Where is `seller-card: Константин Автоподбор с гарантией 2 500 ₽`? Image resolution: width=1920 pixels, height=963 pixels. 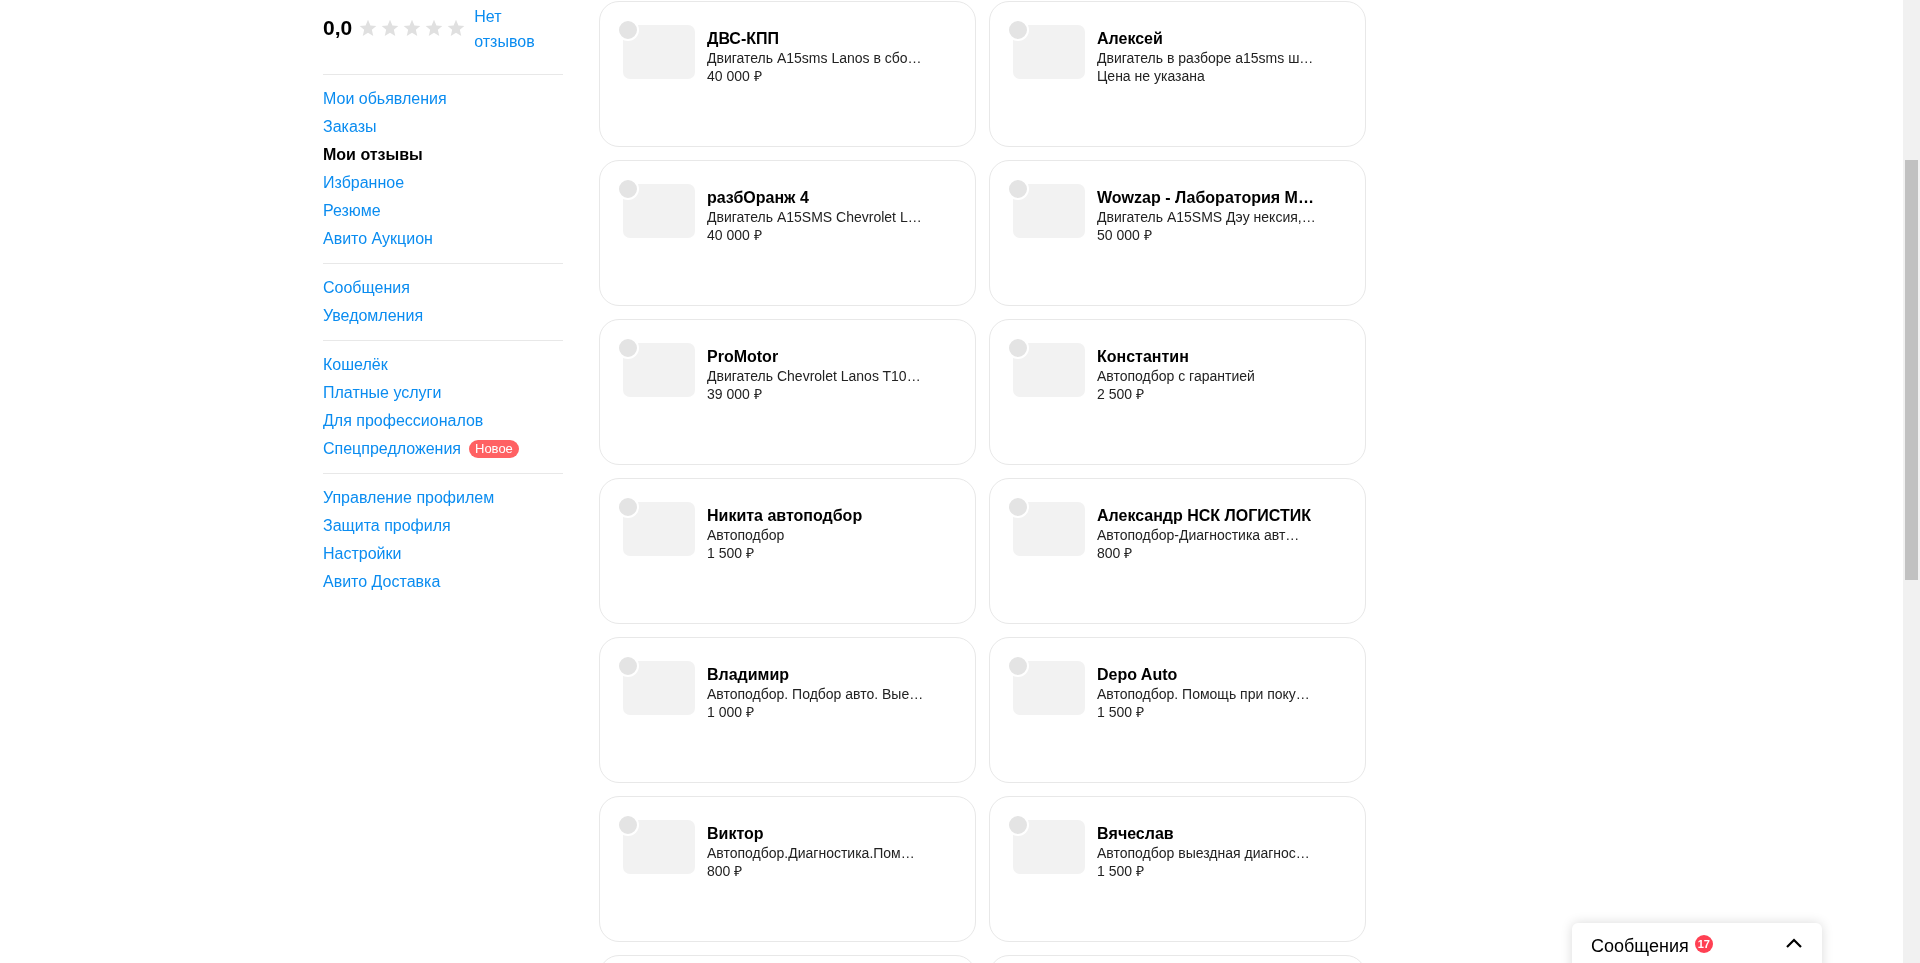 seller-card: Константин Автоподбор с гарантией 2 500 ₽ is located at coordinates (1177, 392).